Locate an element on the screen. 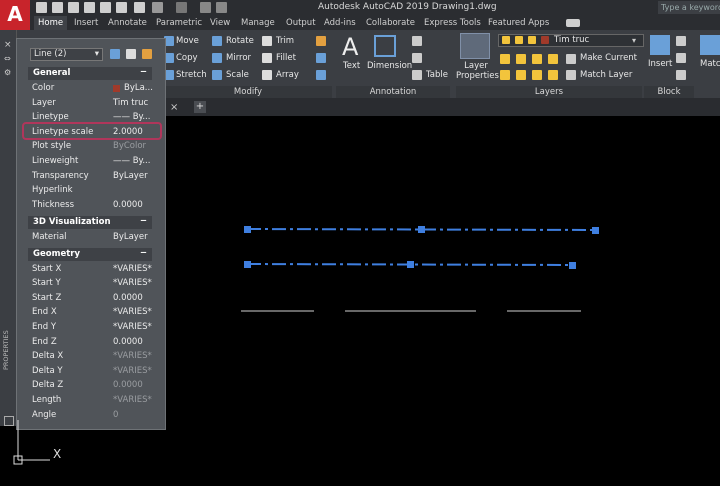 This screenshot has width=720, height=486. application-menu-button: A is located at coordinates (15, 15).